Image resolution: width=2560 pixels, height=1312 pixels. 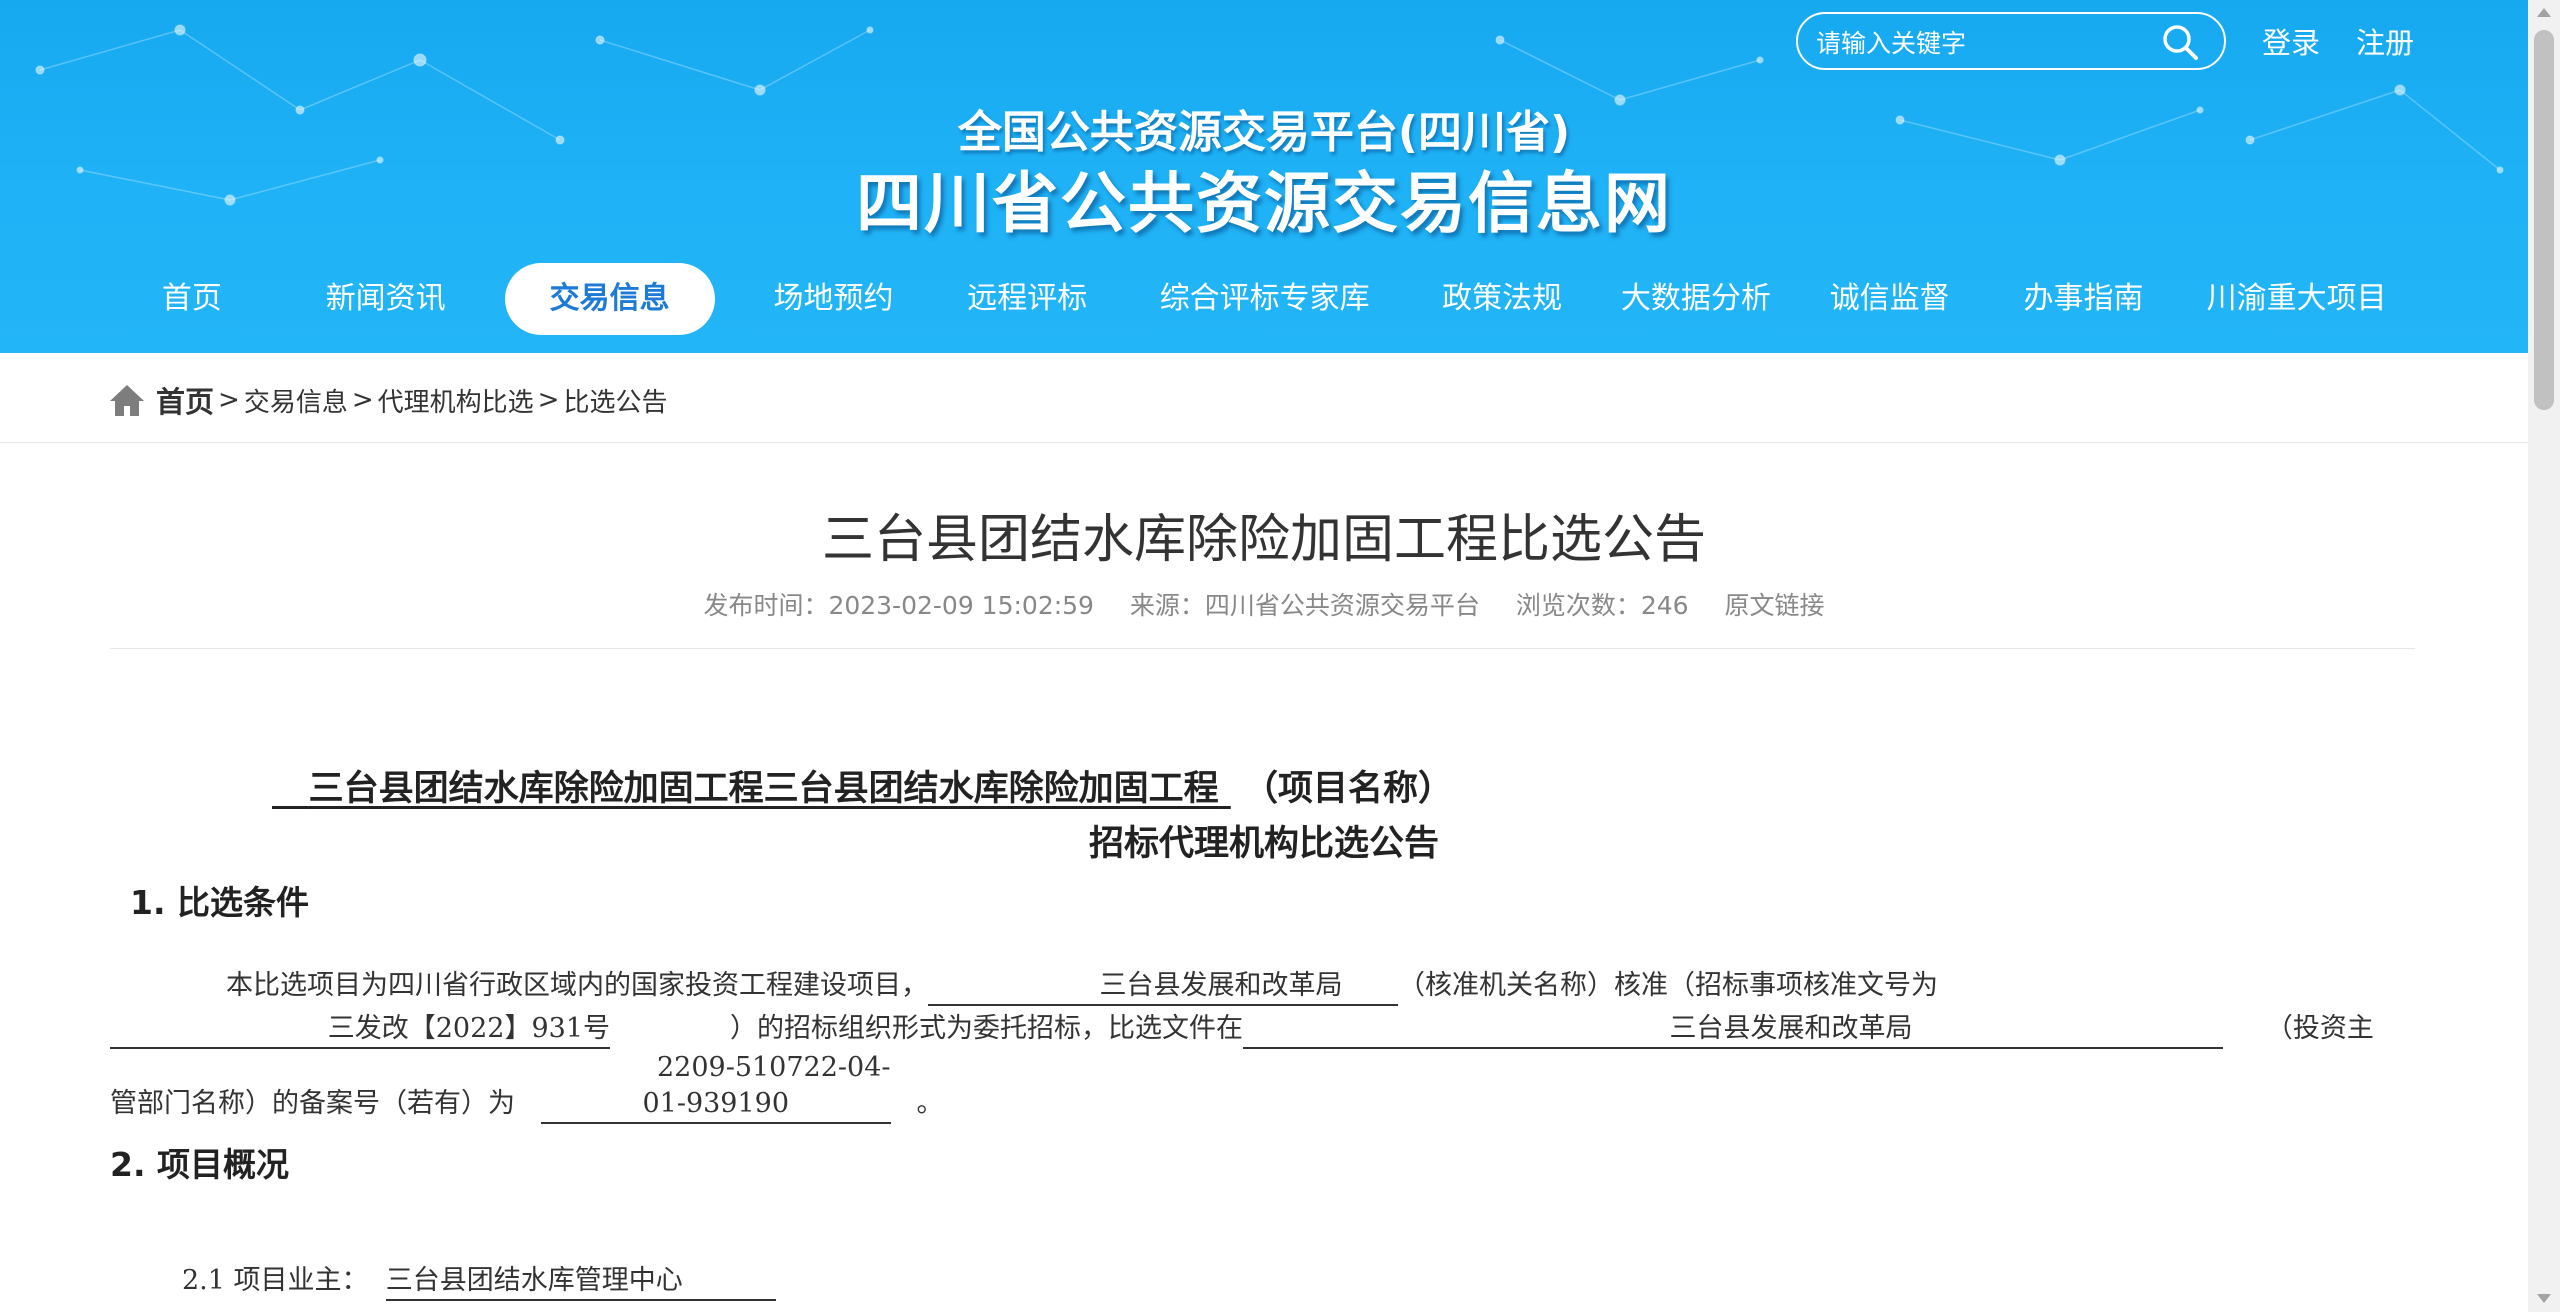 I want to click on breadcrumb-current: 比选公告, so click(x=615, y=400).